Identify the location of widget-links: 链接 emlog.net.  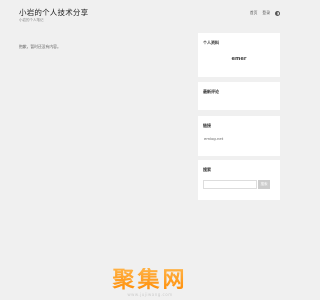
(239, 136).